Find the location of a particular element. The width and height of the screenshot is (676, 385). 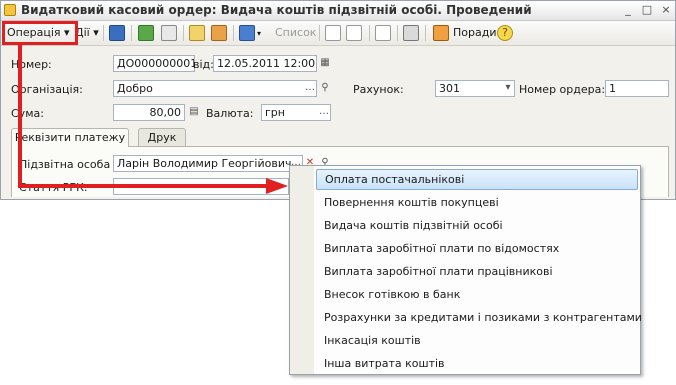

refresh-icon is located at coordinates (146, 33).